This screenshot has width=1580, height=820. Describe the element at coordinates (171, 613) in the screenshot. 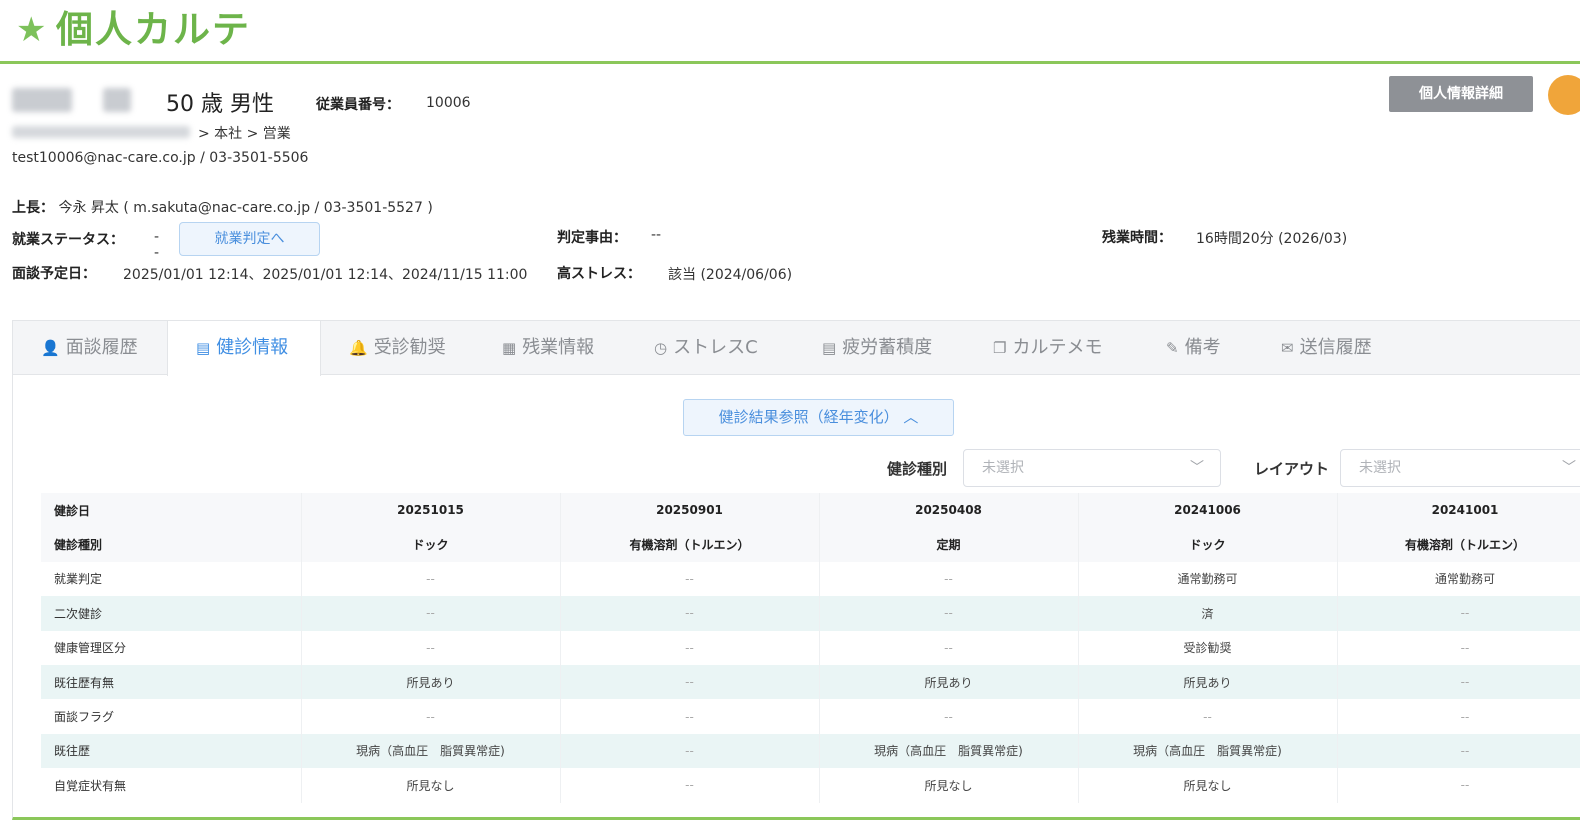

I see `row-label: 二次健診` at that location.